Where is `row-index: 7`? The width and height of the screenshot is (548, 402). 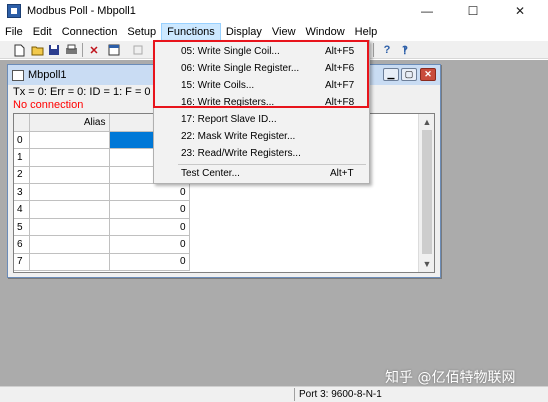
row-index: 7 is located at coordinates (22, 262).